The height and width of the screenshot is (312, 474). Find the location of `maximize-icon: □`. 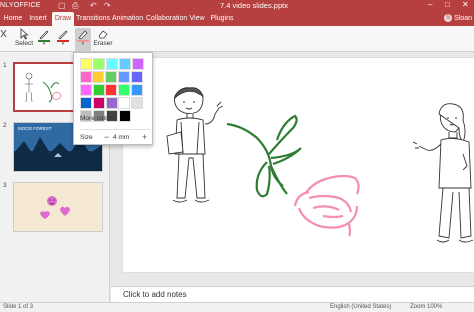

maximize-icon: □ is located at coordinates (447, 4).